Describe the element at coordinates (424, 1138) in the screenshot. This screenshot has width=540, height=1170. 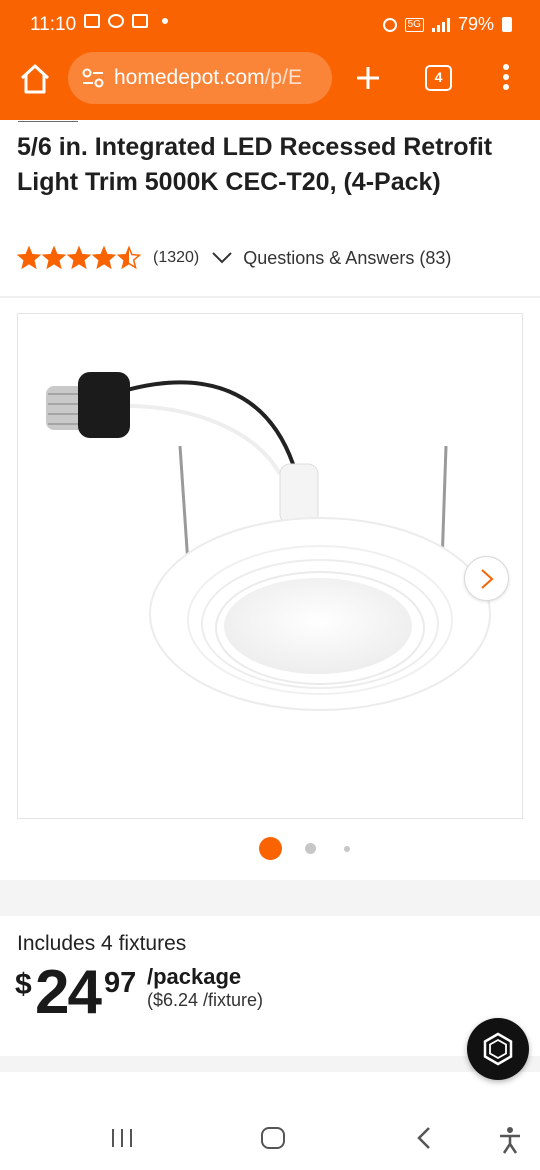
I see `back-icon` at that location.